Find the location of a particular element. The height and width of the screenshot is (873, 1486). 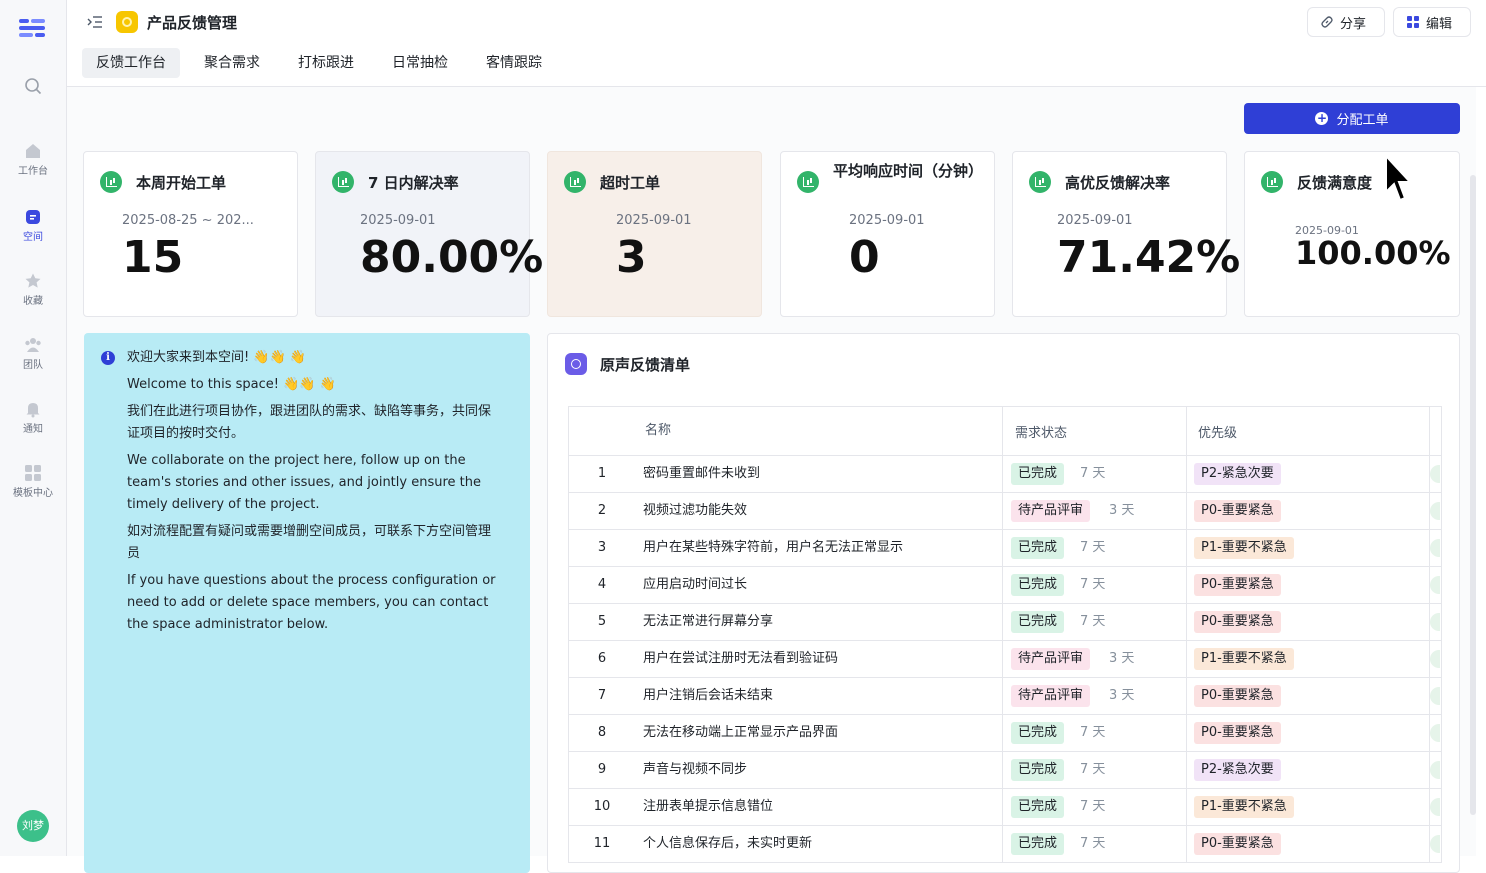

rail-item-team: 团队 is located at coordinates (33, 353).